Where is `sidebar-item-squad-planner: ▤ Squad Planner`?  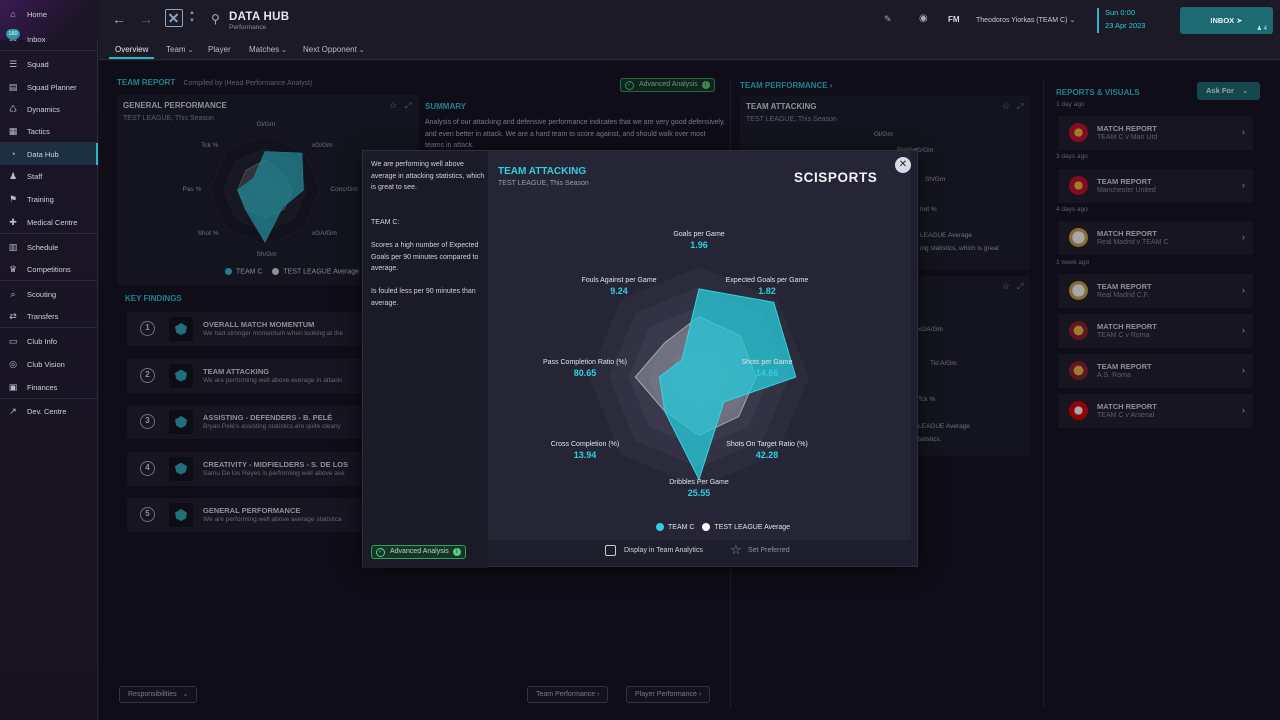 sidebar-item-squad-planner: ▤ Squad Planner is located at coordinates (49, 87).